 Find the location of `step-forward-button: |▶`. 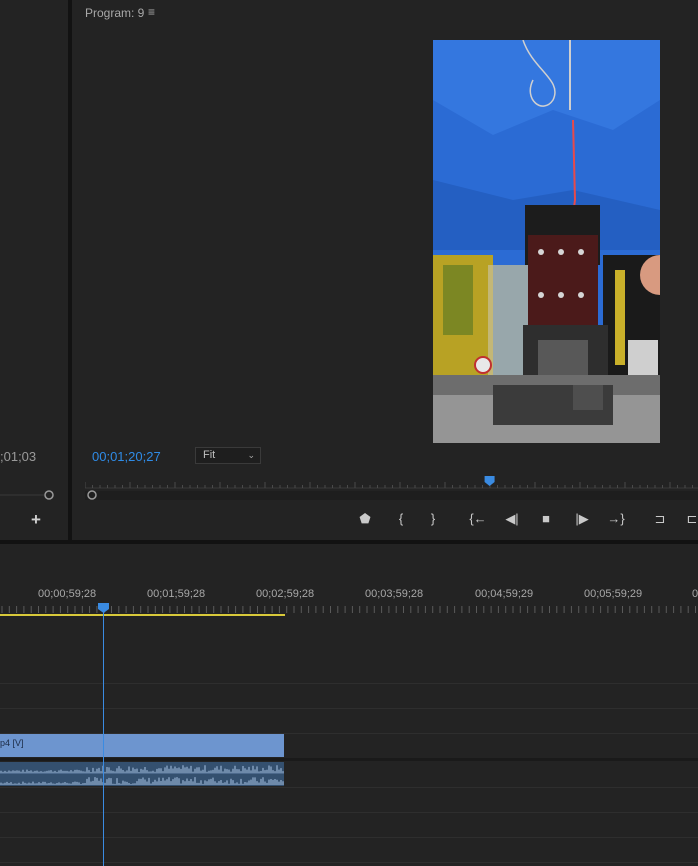

step-forward-button: |▶ is located at coordinates (582, 519).